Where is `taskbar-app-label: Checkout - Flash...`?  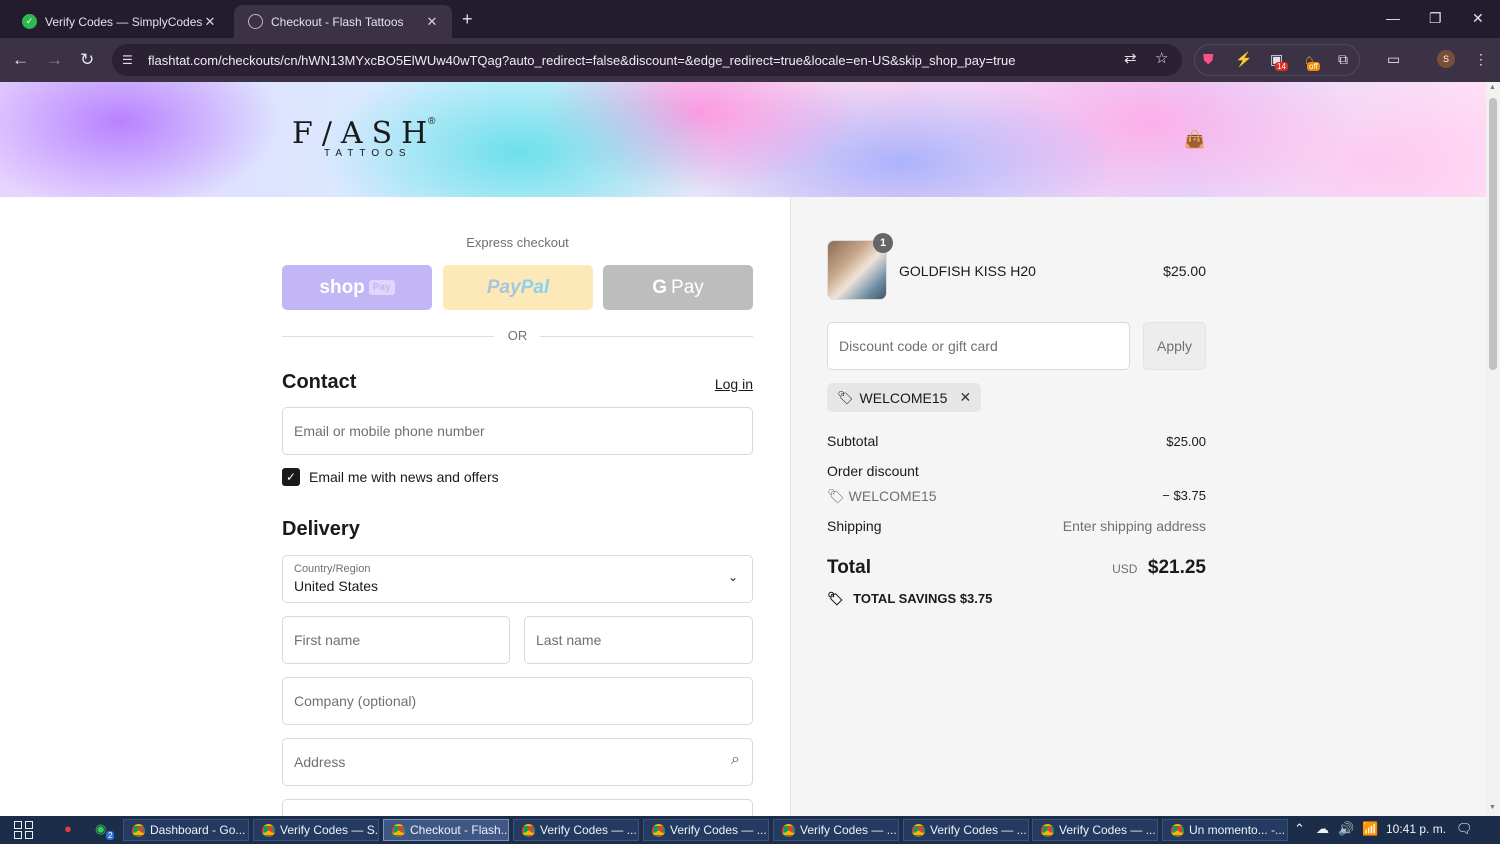
taskbar-app-label: Checkout - Flash... is located at coordinates (459, 830).